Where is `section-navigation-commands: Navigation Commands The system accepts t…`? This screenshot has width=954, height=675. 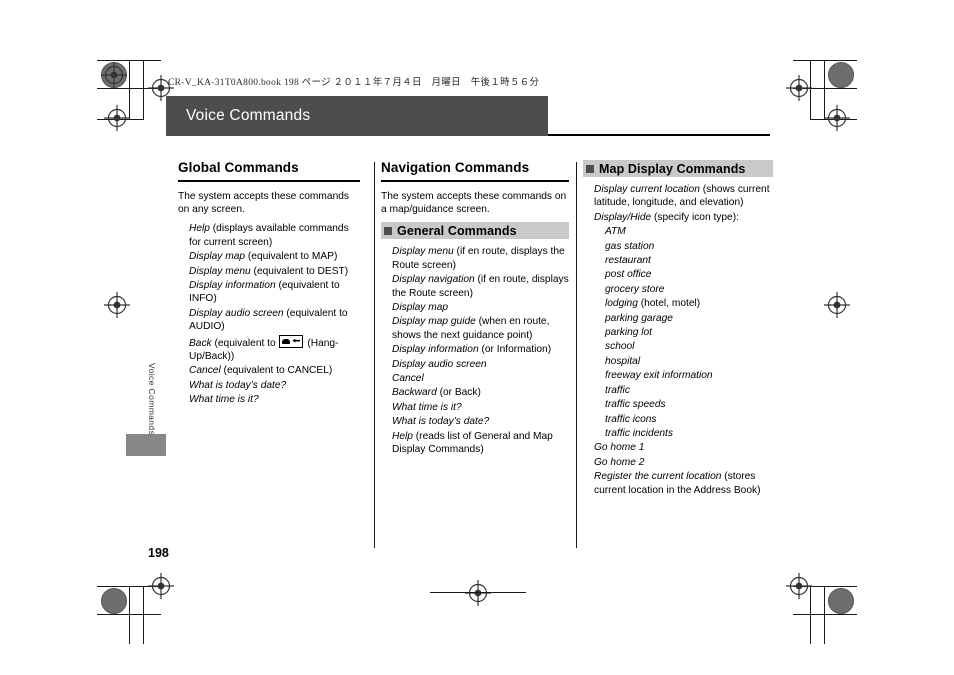 section-navigation-commands: Navigation Commands The system accepts t… is located at coordinates (475, 309).